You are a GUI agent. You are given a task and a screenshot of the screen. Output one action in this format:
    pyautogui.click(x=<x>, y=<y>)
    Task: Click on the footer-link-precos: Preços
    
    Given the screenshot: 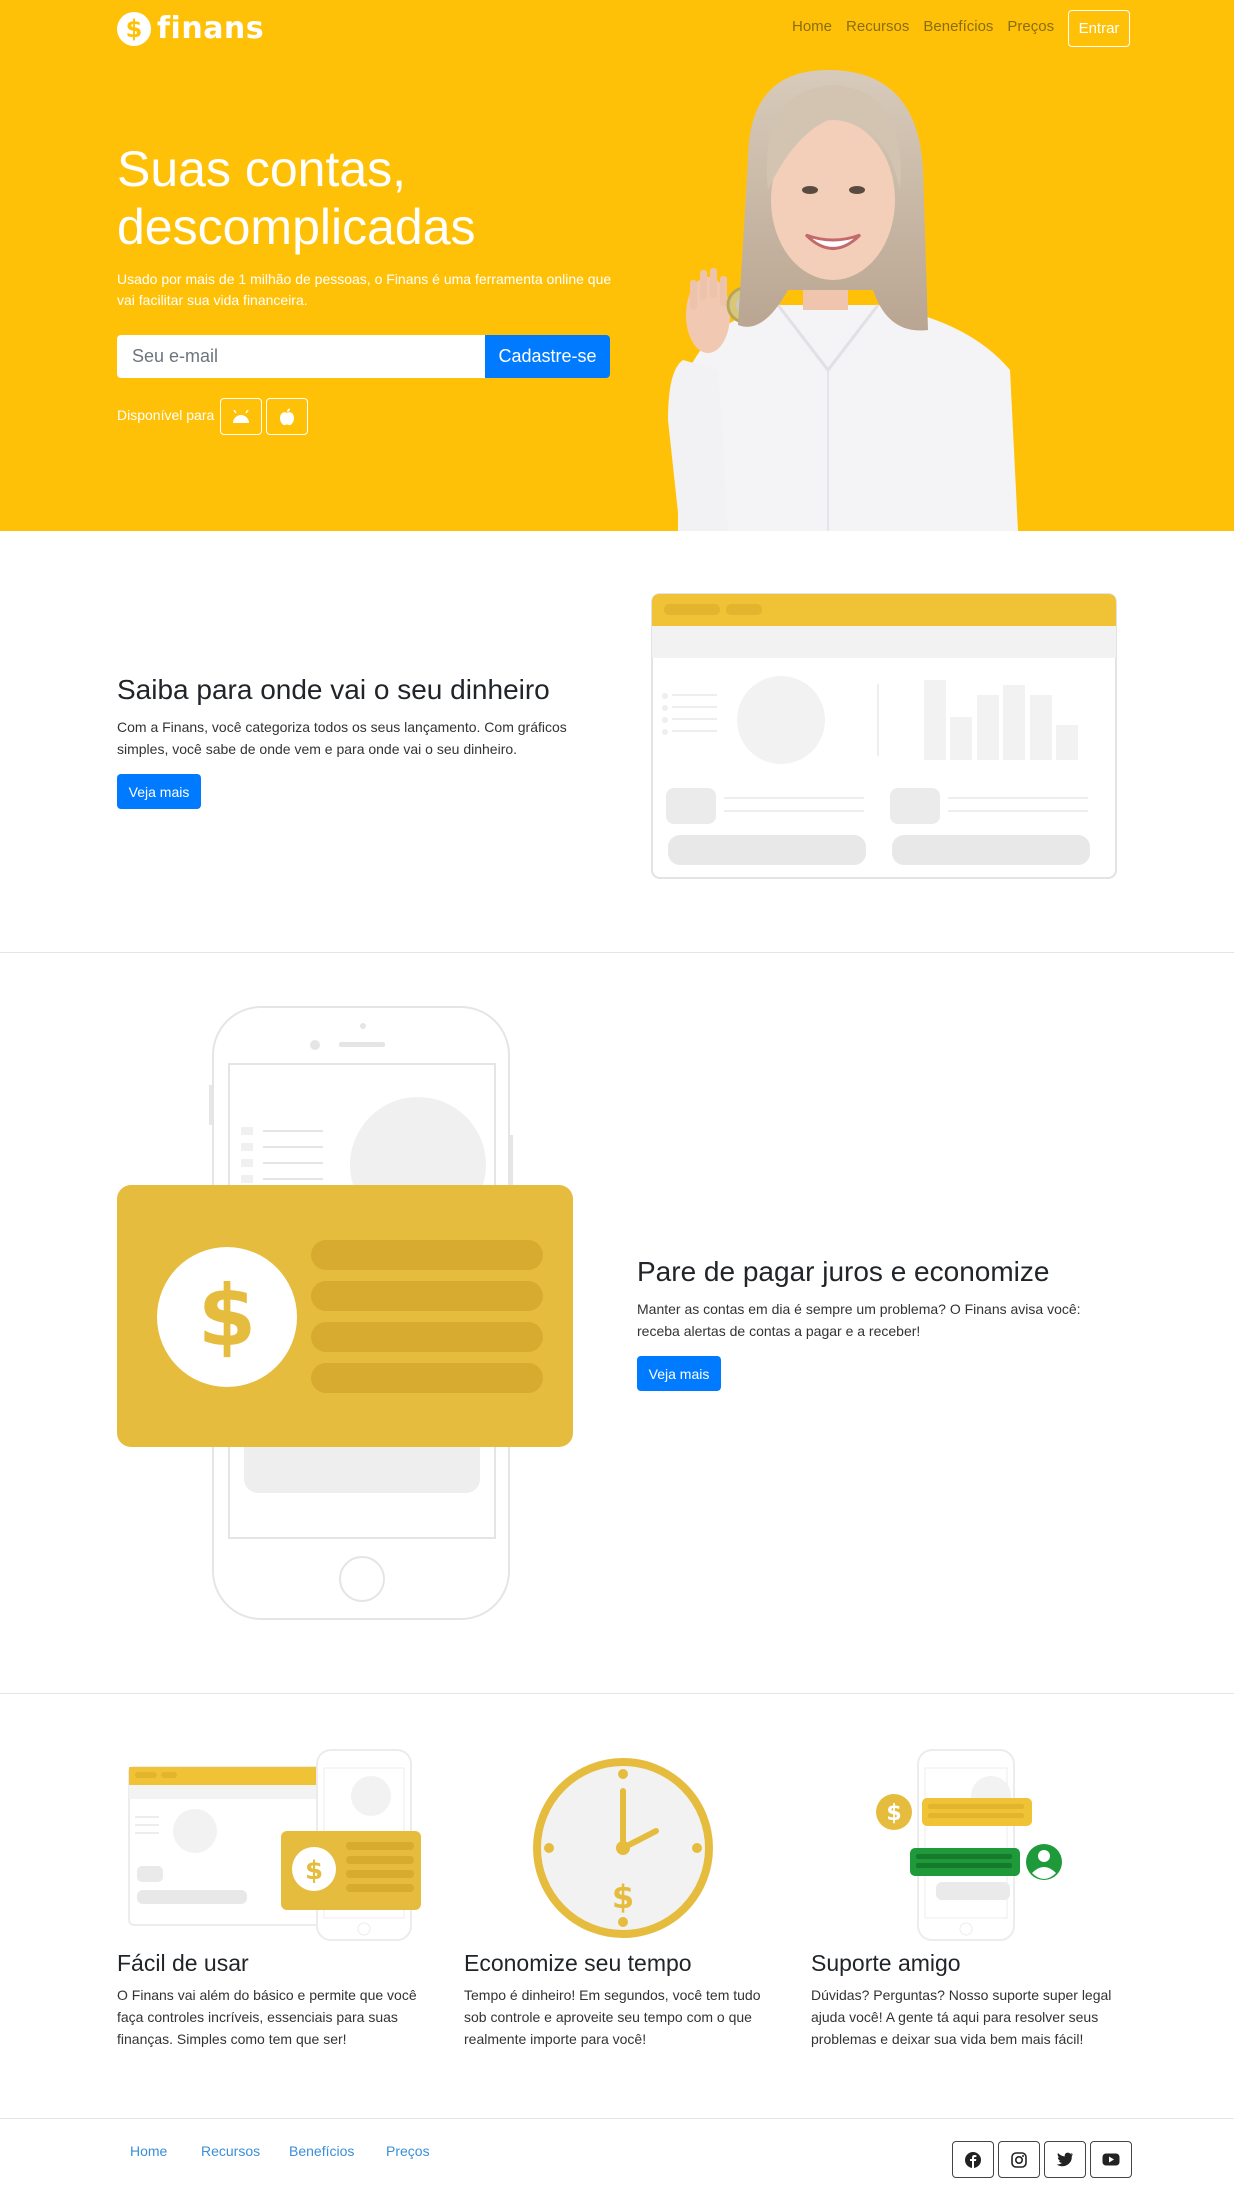 What is the action you would take?
    pyautogui.click(x=408, y=2151)
    